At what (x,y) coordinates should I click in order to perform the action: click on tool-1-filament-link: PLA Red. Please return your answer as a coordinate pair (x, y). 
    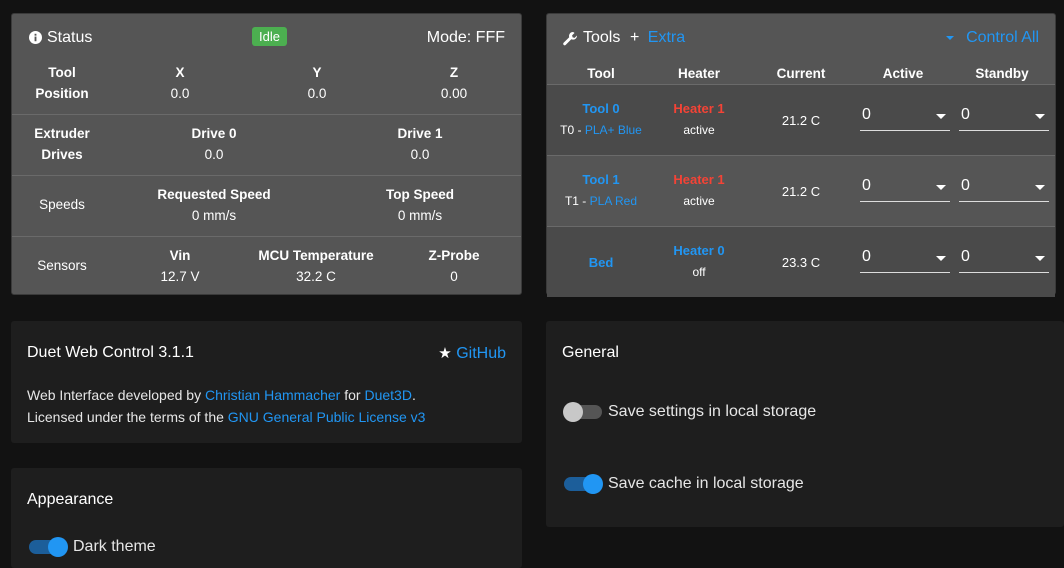
    Looking at the image, I should click on (613, 201).